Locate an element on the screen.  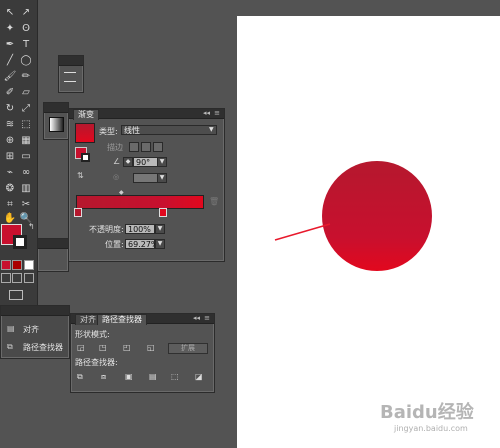
opacity-field: 100% is located at coordinates (140, 229).